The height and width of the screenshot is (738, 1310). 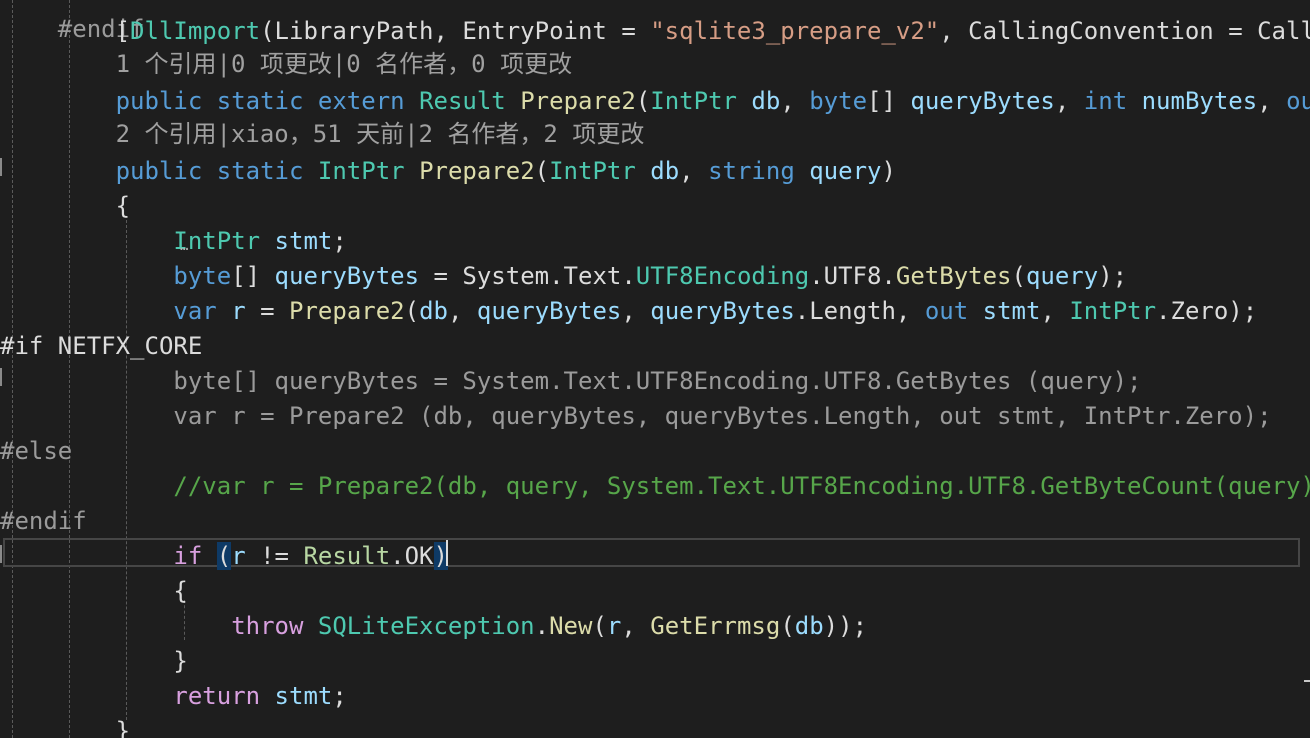 What do you see at coordinates (195, 311) in the screenshot?
I see `code-token: var` at bounding box center [195, 311].